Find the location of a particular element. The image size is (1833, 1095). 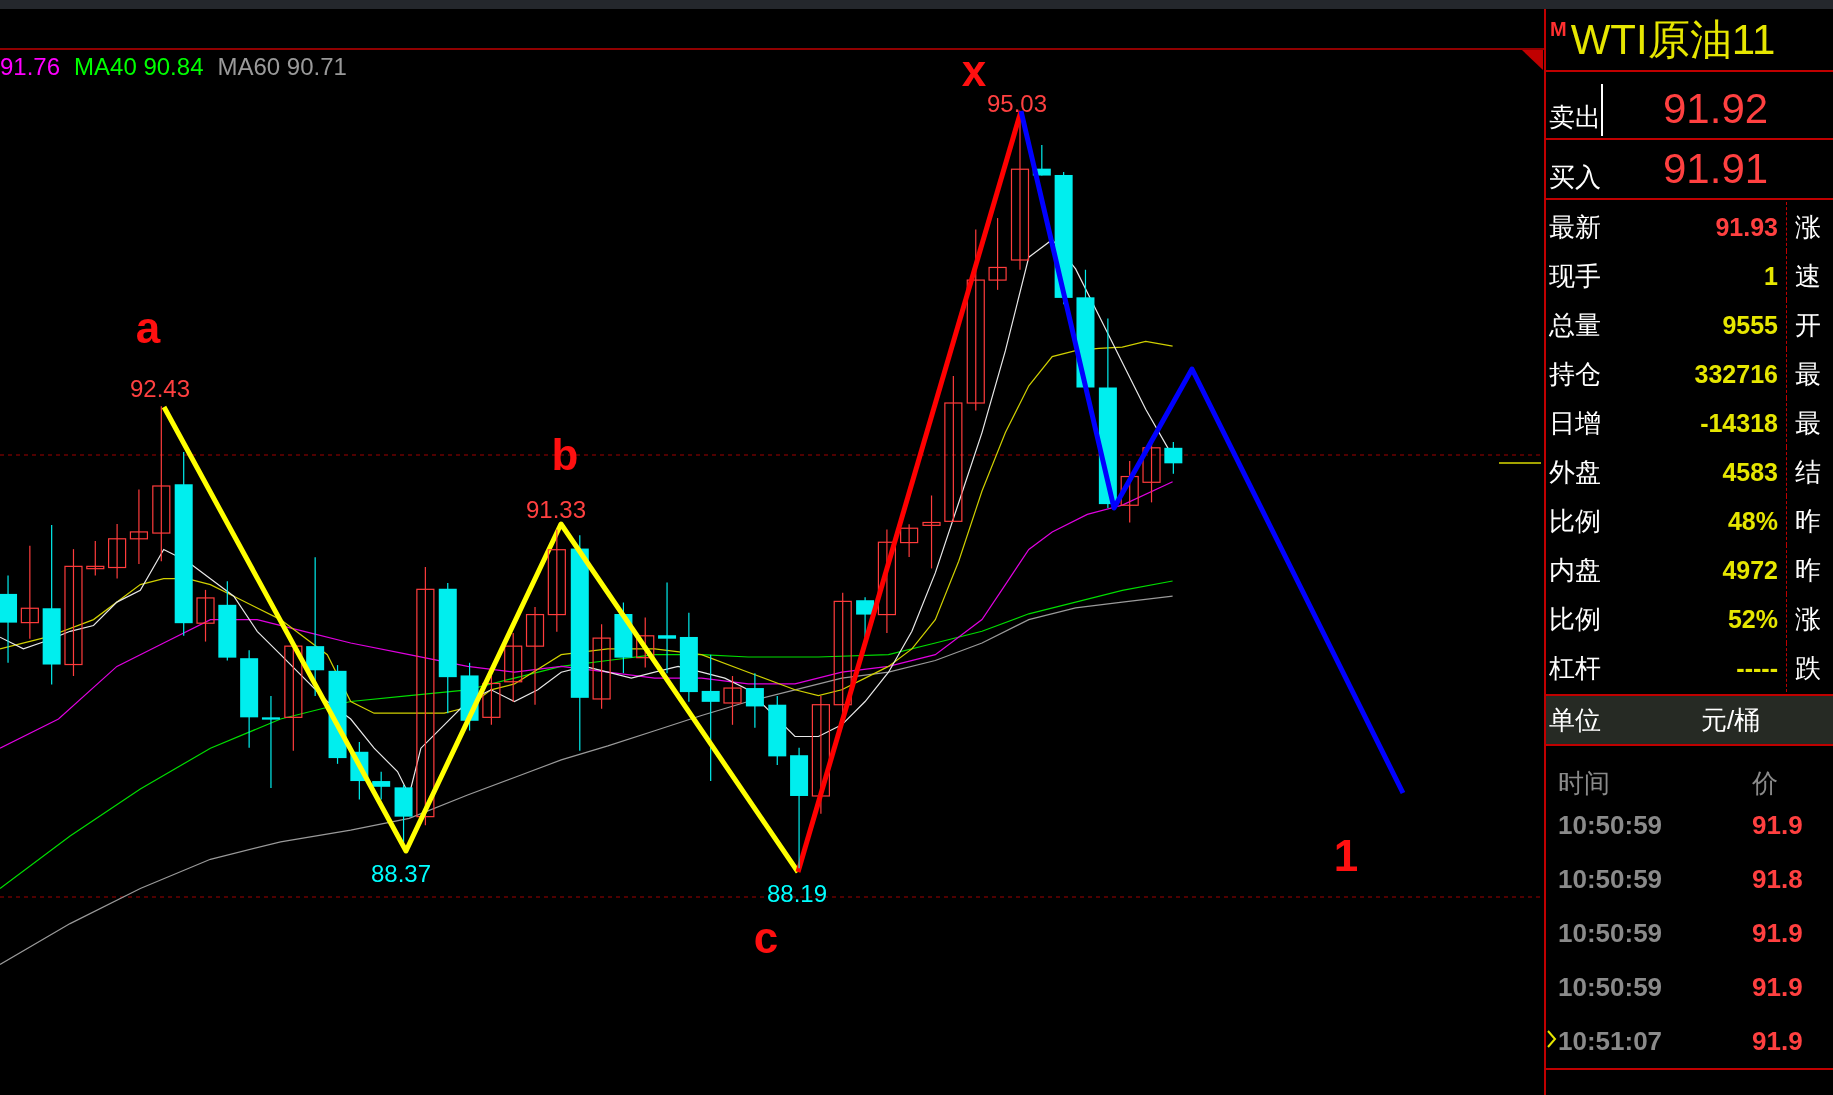

stat-value: 4583 is located at coordinates (1750, 471).